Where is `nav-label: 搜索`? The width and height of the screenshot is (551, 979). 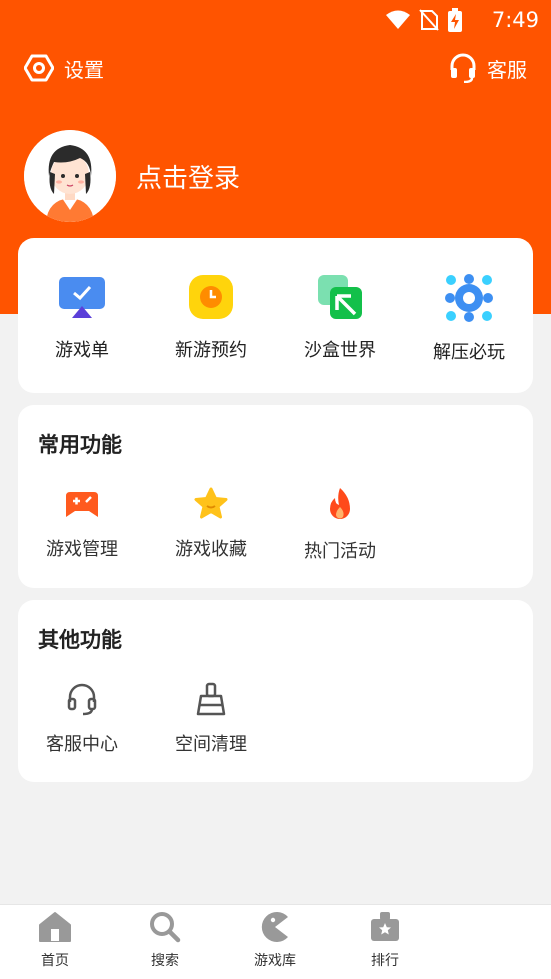 nav-label: 搜索 is located at coordinates (165, 961).